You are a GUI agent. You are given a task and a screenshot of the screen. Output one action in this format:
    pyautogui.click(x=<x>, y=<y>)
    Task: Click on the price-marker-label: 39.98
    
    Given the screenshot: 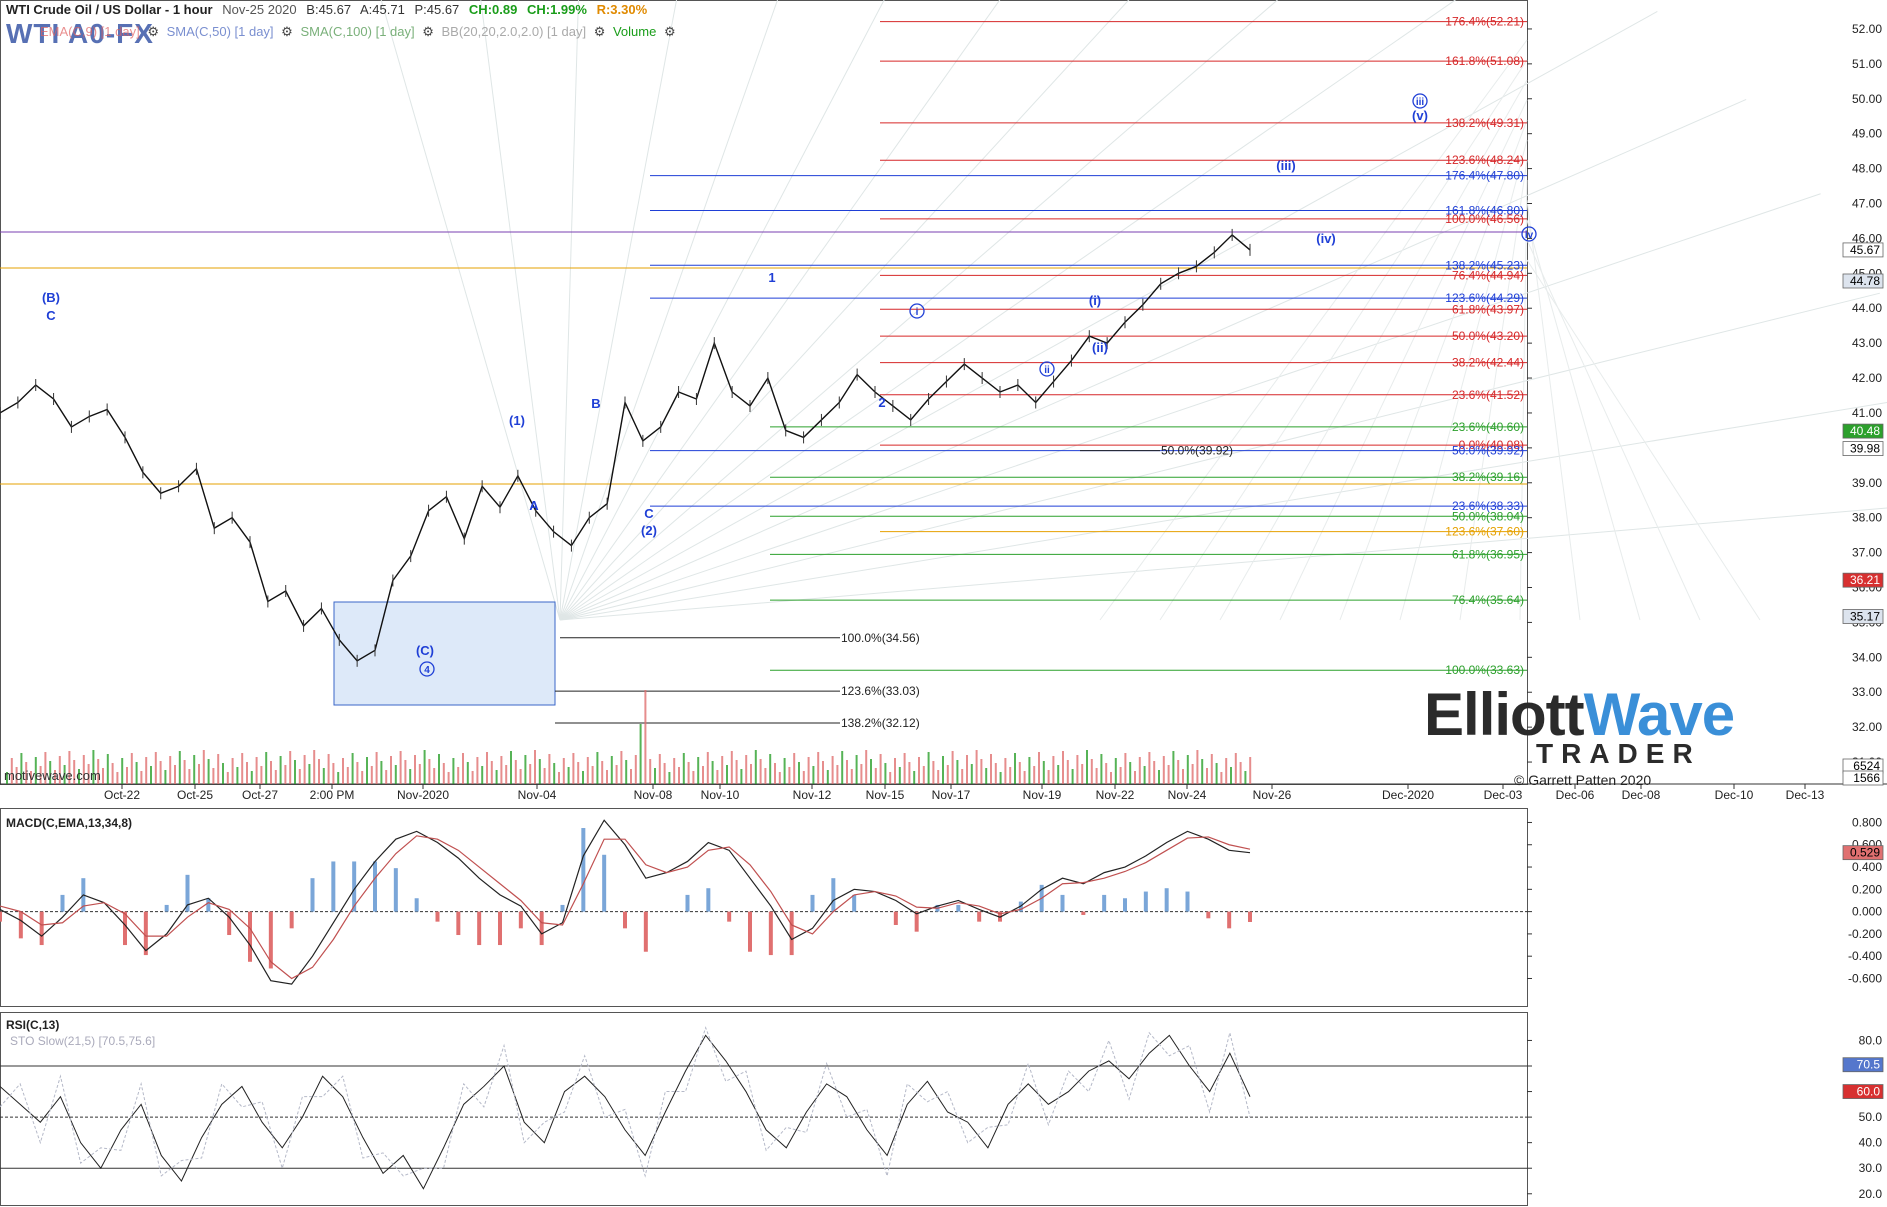 What is the action you would take?
    pyautogui.click(x=1865, y=449)
    